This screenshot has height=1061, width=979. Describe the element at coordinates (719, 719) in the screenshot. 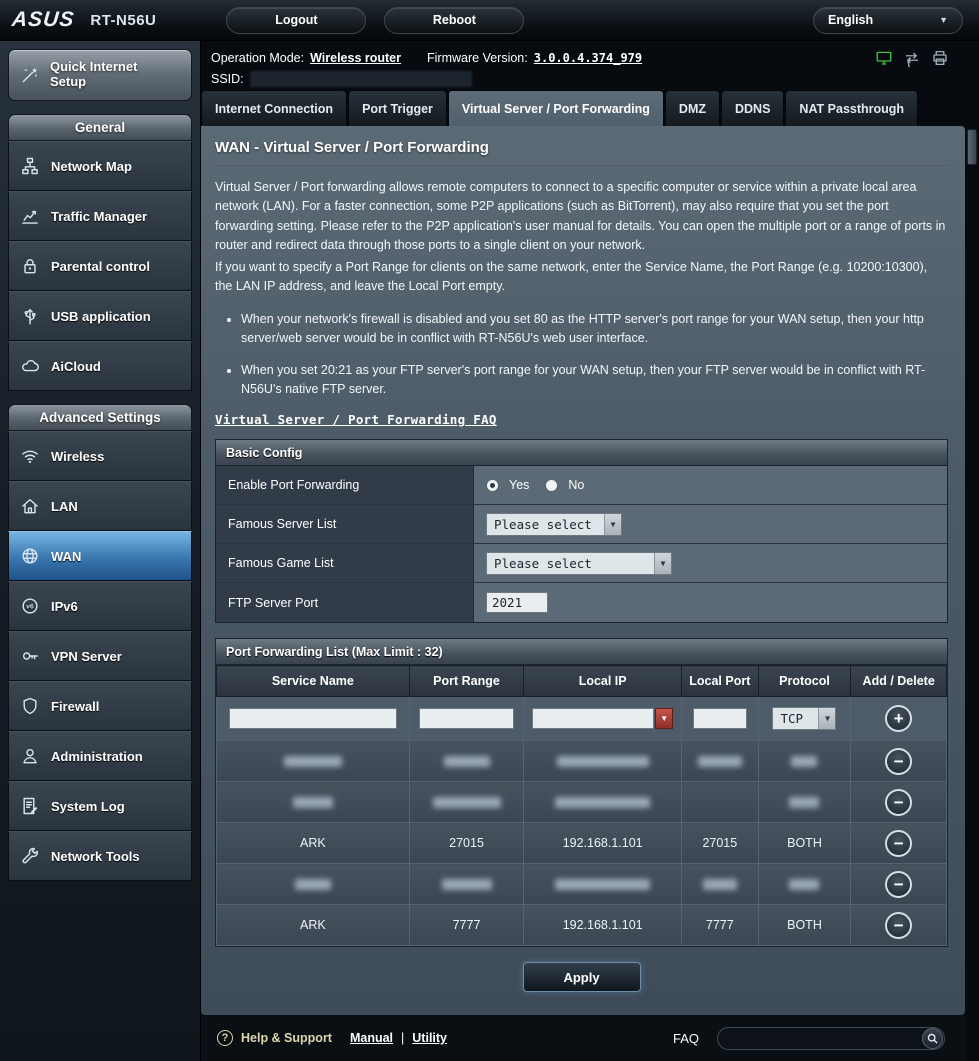

I see `local-port-input` at that location.